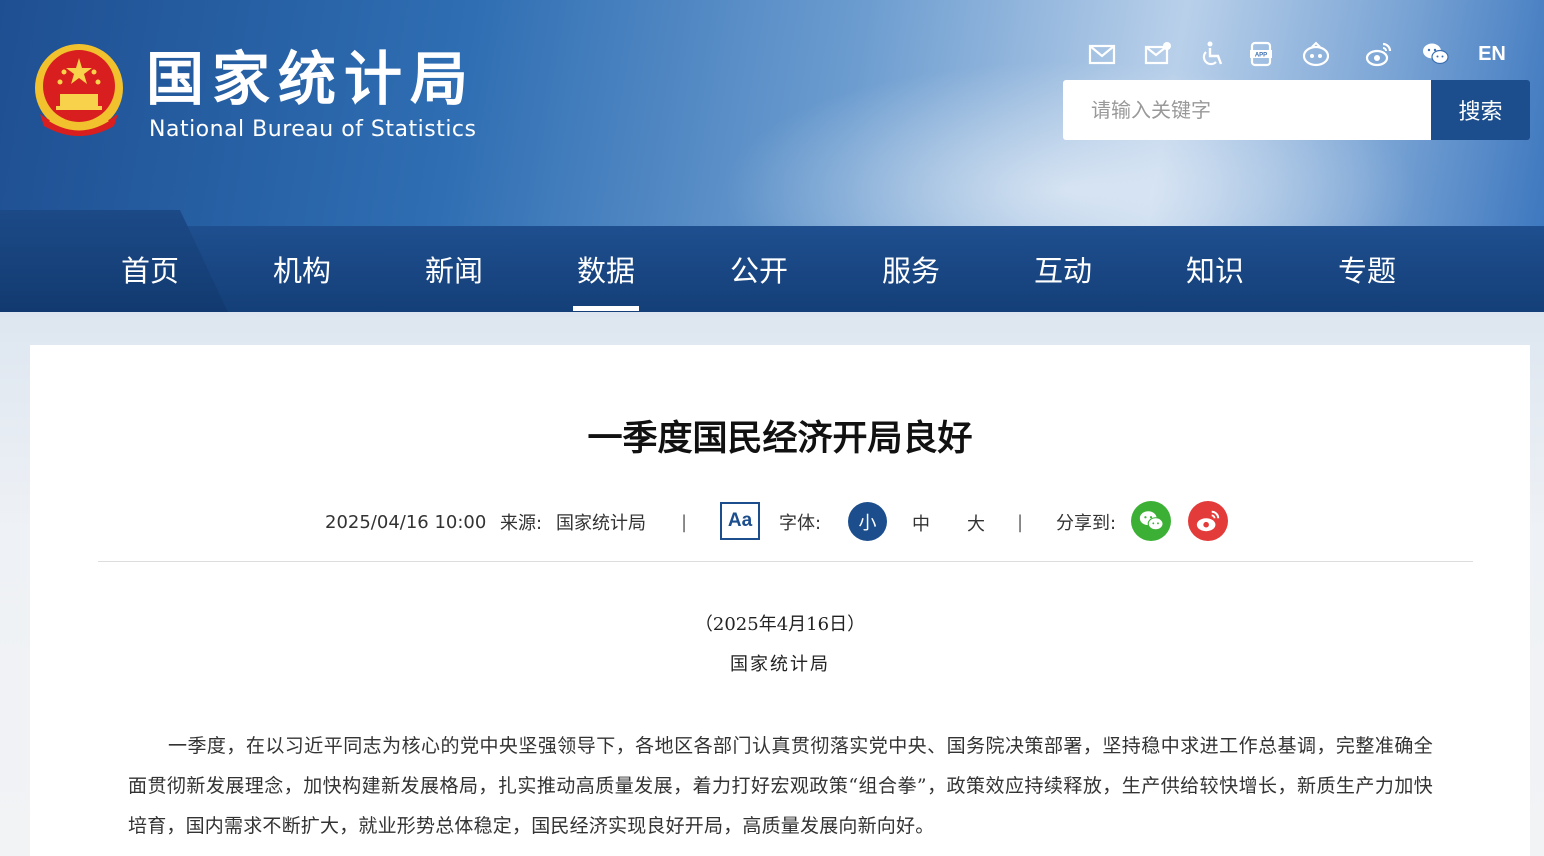 The image size is (1544, 856). Describe the element at coordinates (1247, 110) in the screenshot. I see `search-input` at that location.